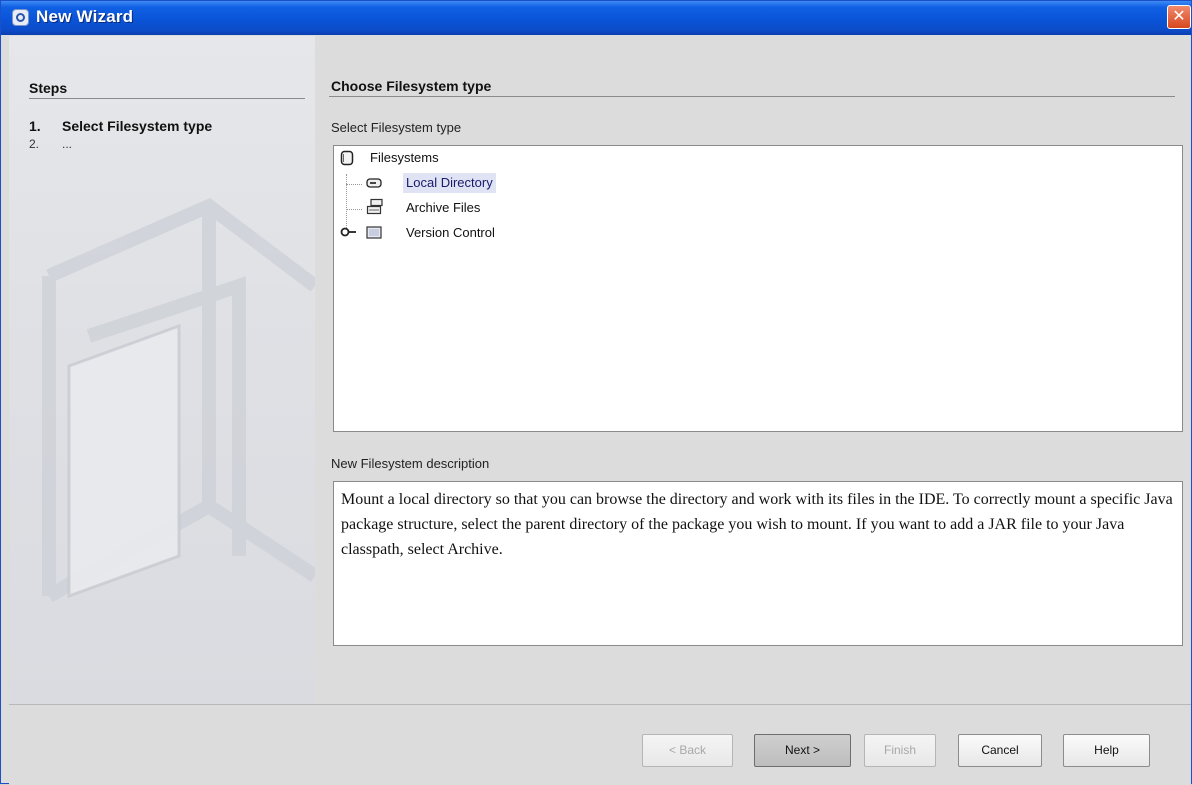  I want to click on content-divider, so click(752, 96).